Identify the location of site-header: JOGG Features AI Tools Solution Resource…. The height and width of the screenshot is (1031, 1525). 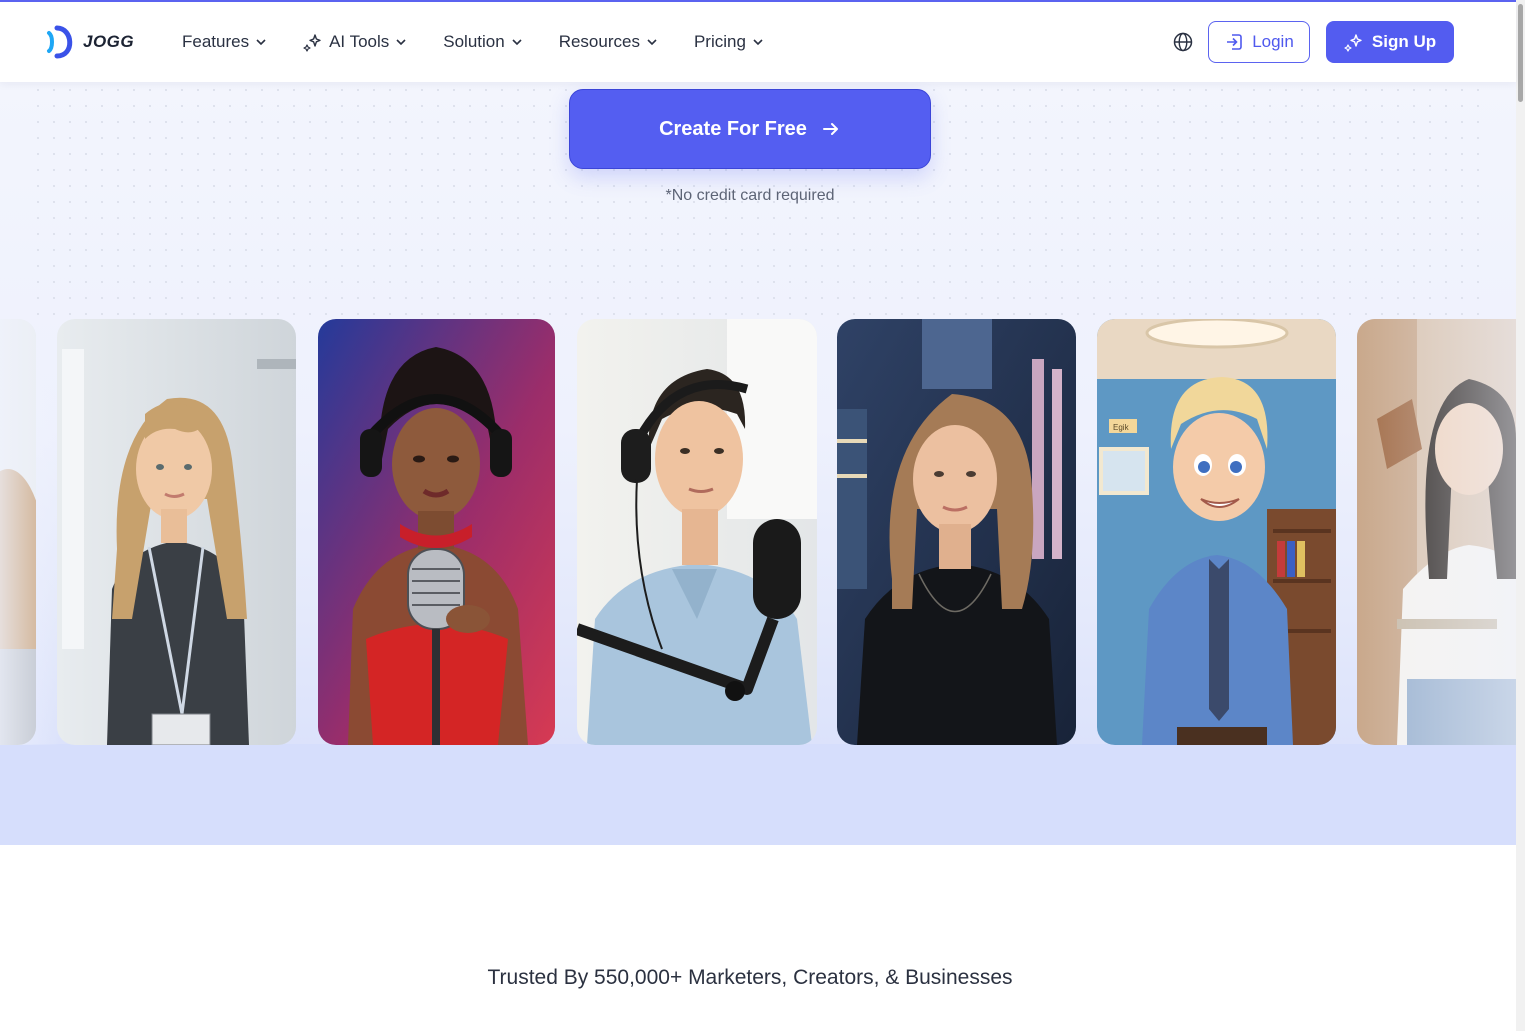
(758, 42).